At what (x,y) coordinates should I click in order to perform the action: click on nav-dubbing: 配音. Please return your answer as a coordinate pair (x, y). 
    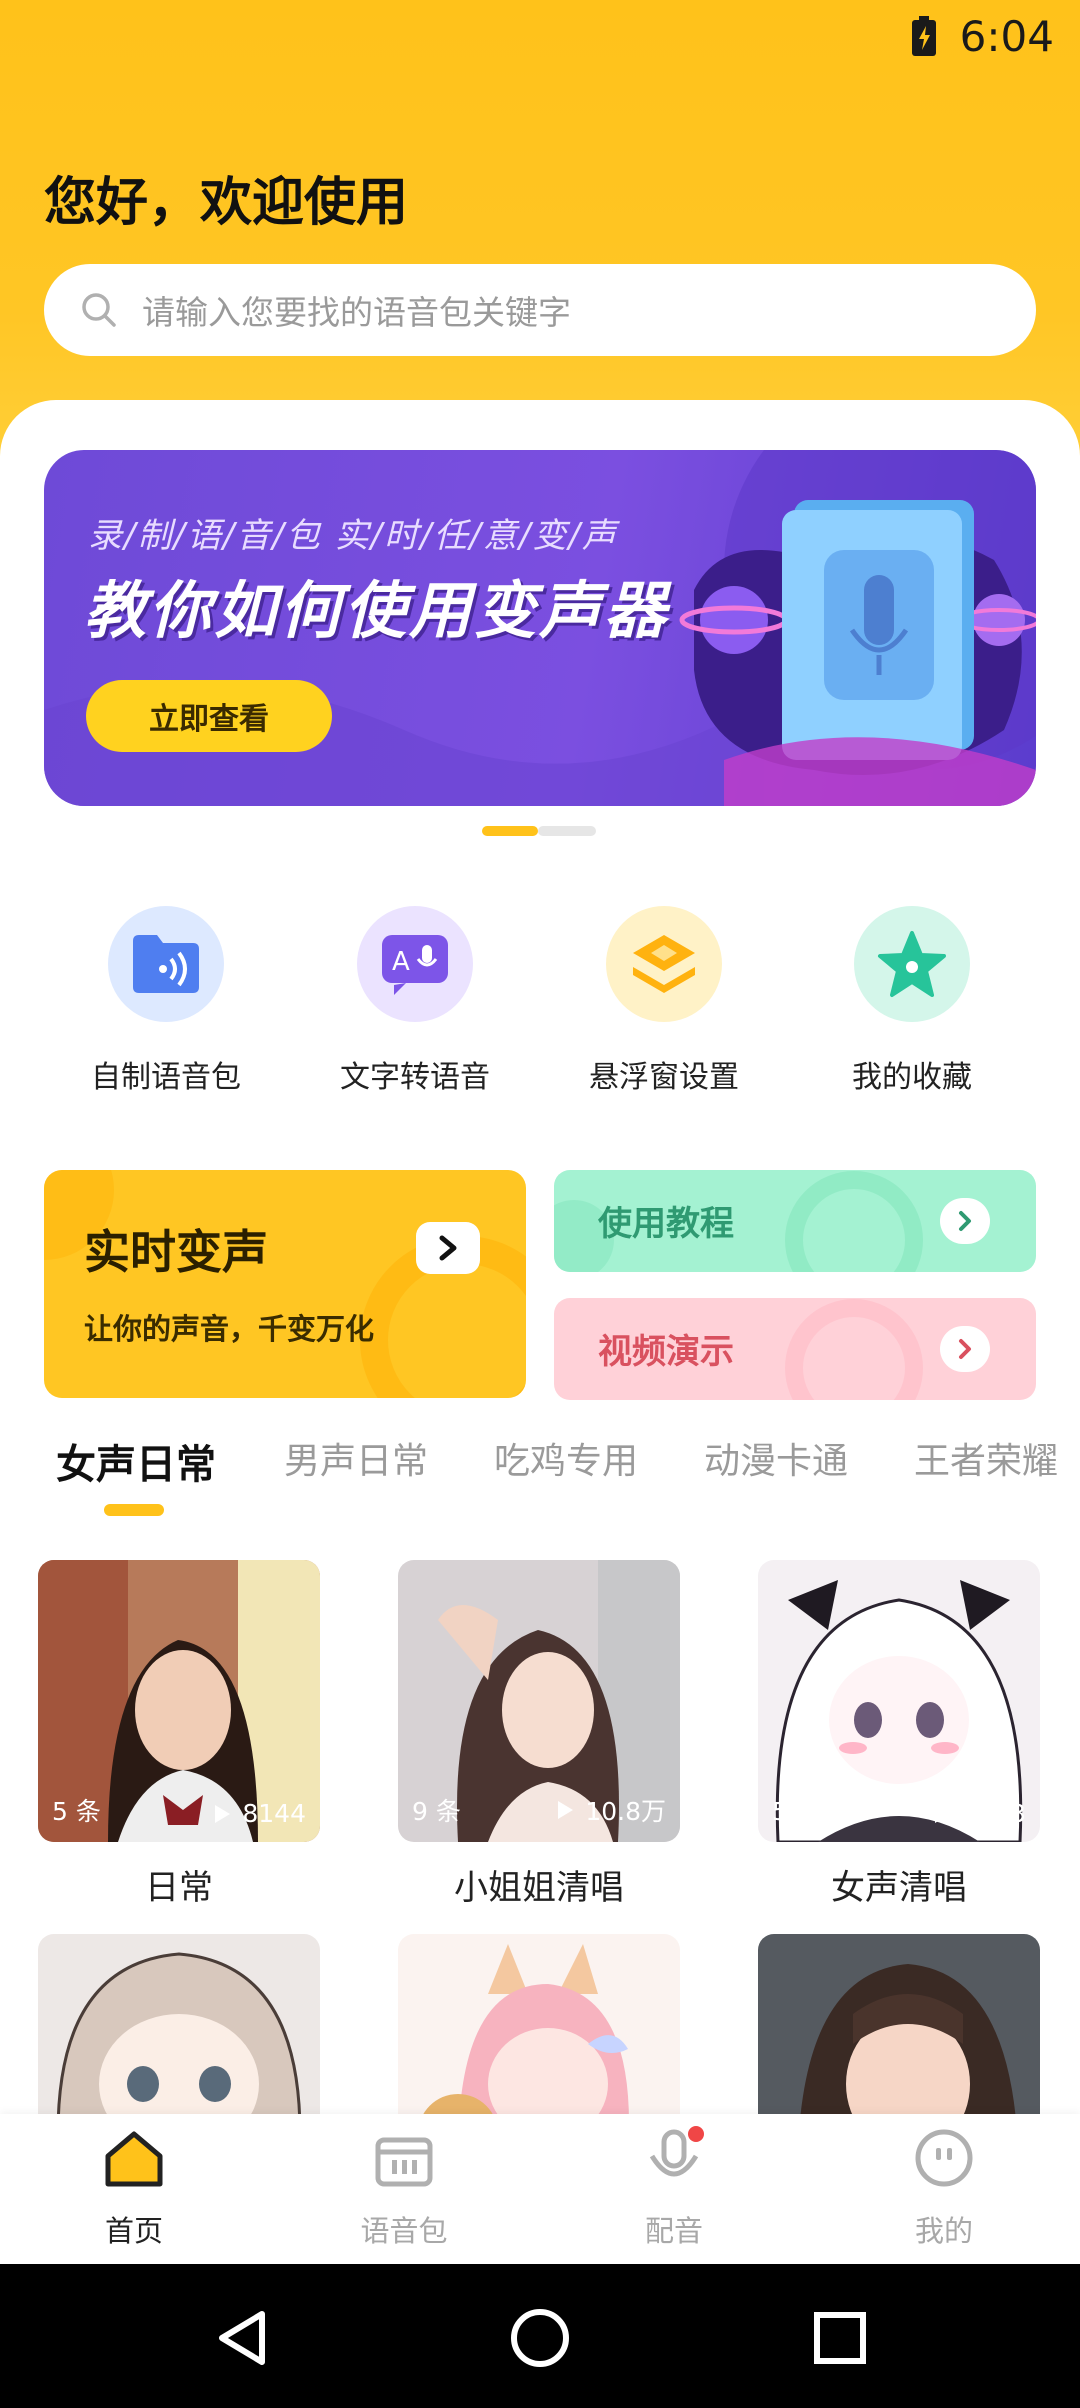
    Looking at the image, I should click on (674, 2188).